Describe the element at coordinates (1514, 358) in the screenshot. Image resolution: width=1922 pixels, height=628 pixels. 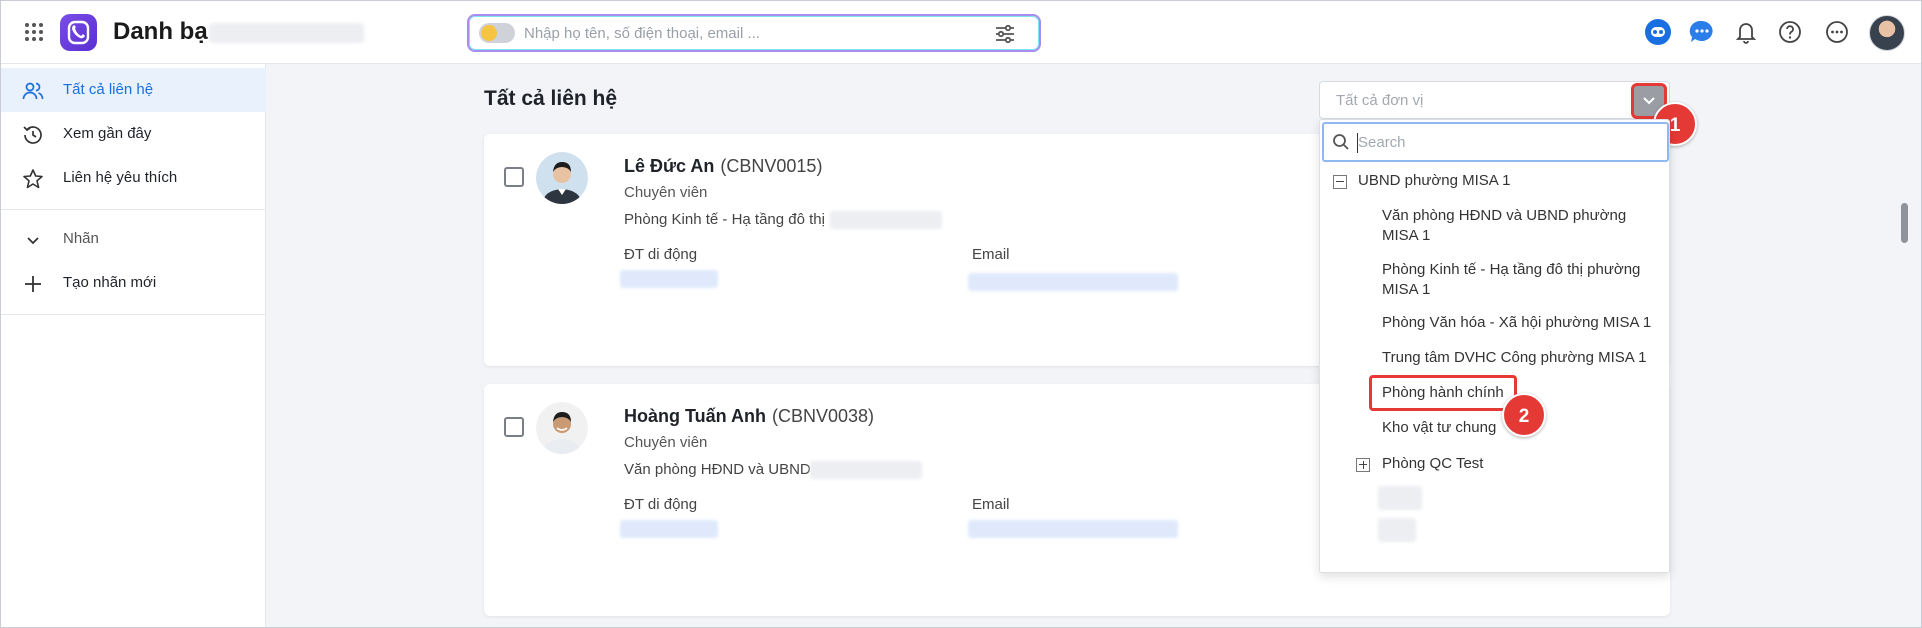
I see `tree-item-unit: Trung tâm DVHC Công phường MISA 1` at that location.